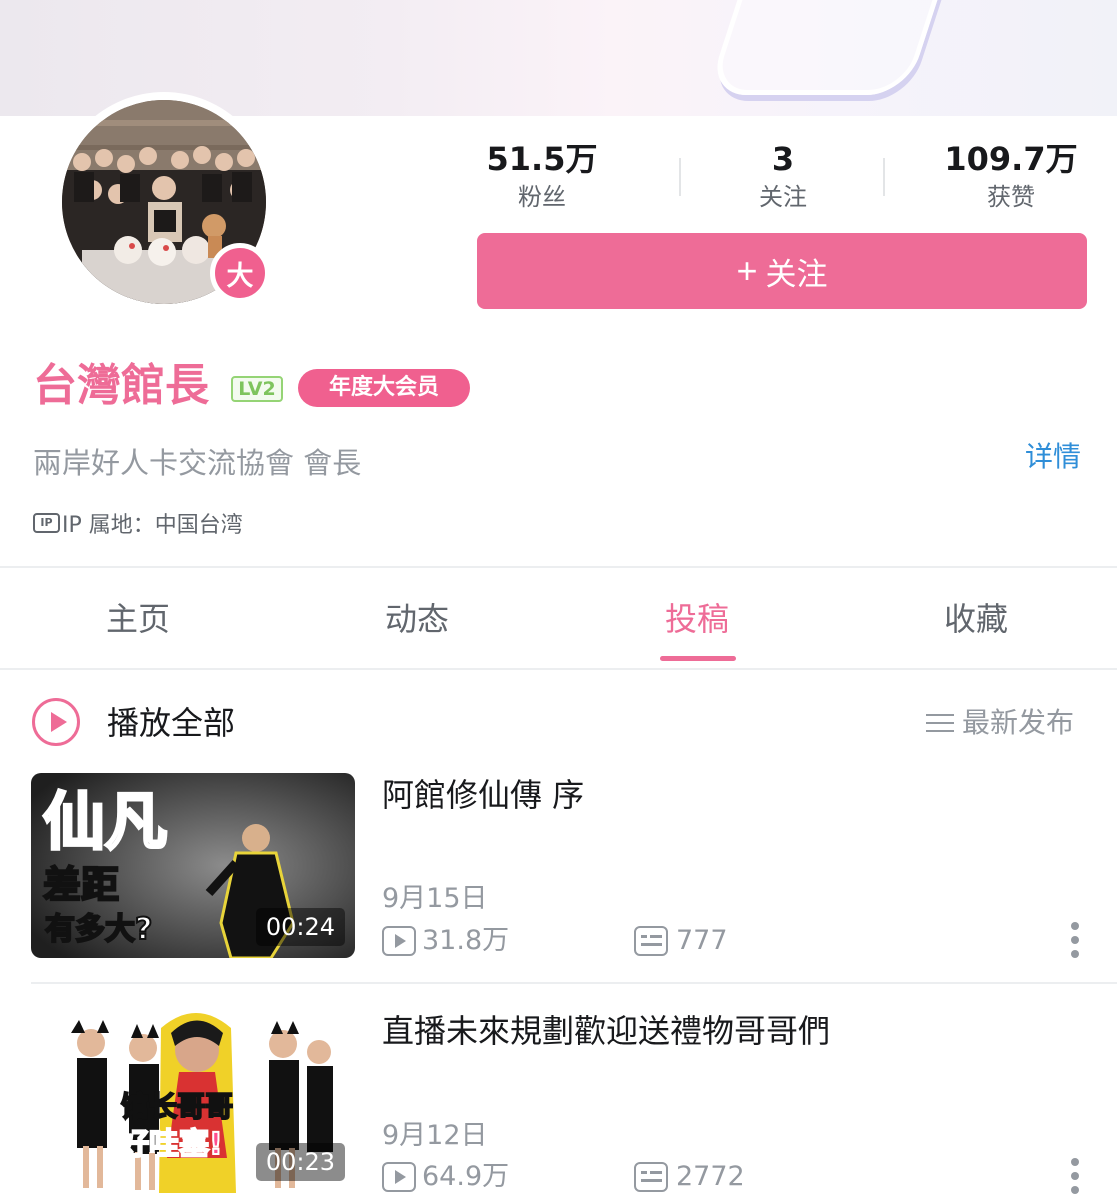 Image resolution: width=1117 pixels, height=1200 pixels. Describe the element at coordinates (835, 47) in the screenshot. I see `banner-decoration` at that location.